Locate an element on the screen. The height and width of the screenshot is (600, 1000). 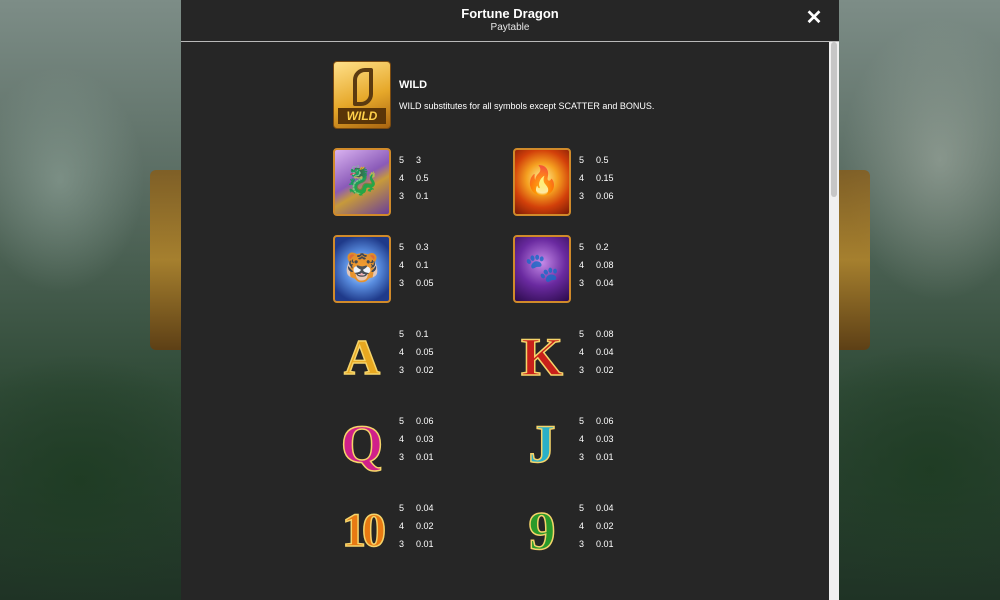
pay-row: 3 0.1 is located at coordinates (429, 200).